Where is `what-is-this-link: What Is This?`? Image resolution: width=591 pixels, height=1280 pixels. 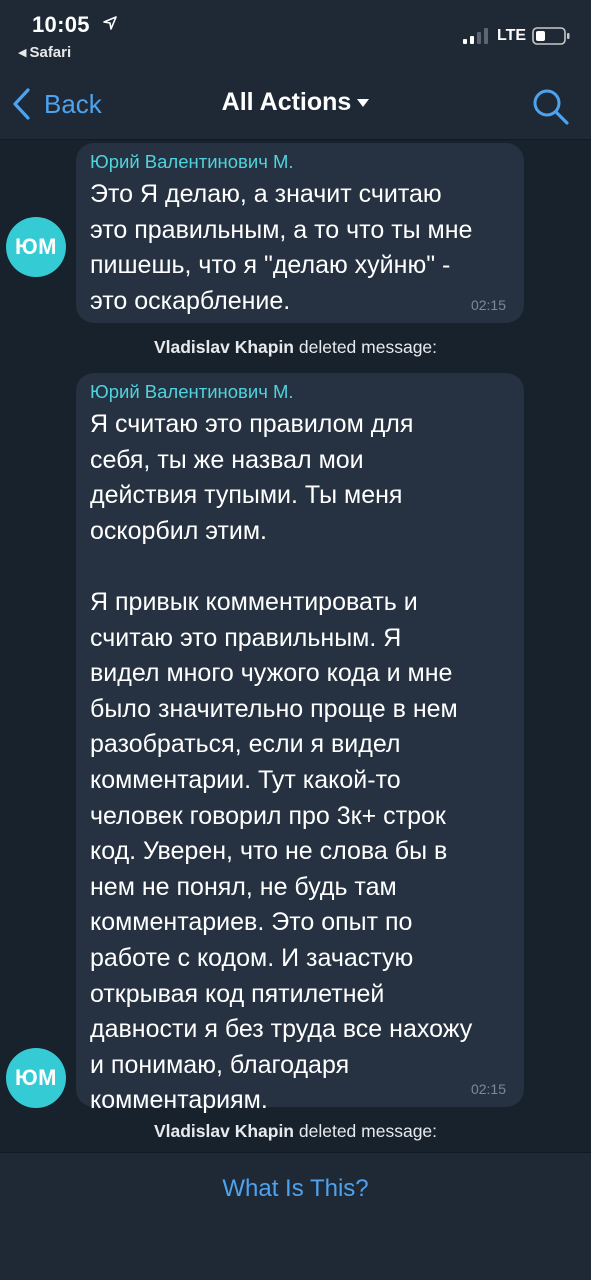 what-is-this-link: What Is This? is located at coordinates (295, 1189).